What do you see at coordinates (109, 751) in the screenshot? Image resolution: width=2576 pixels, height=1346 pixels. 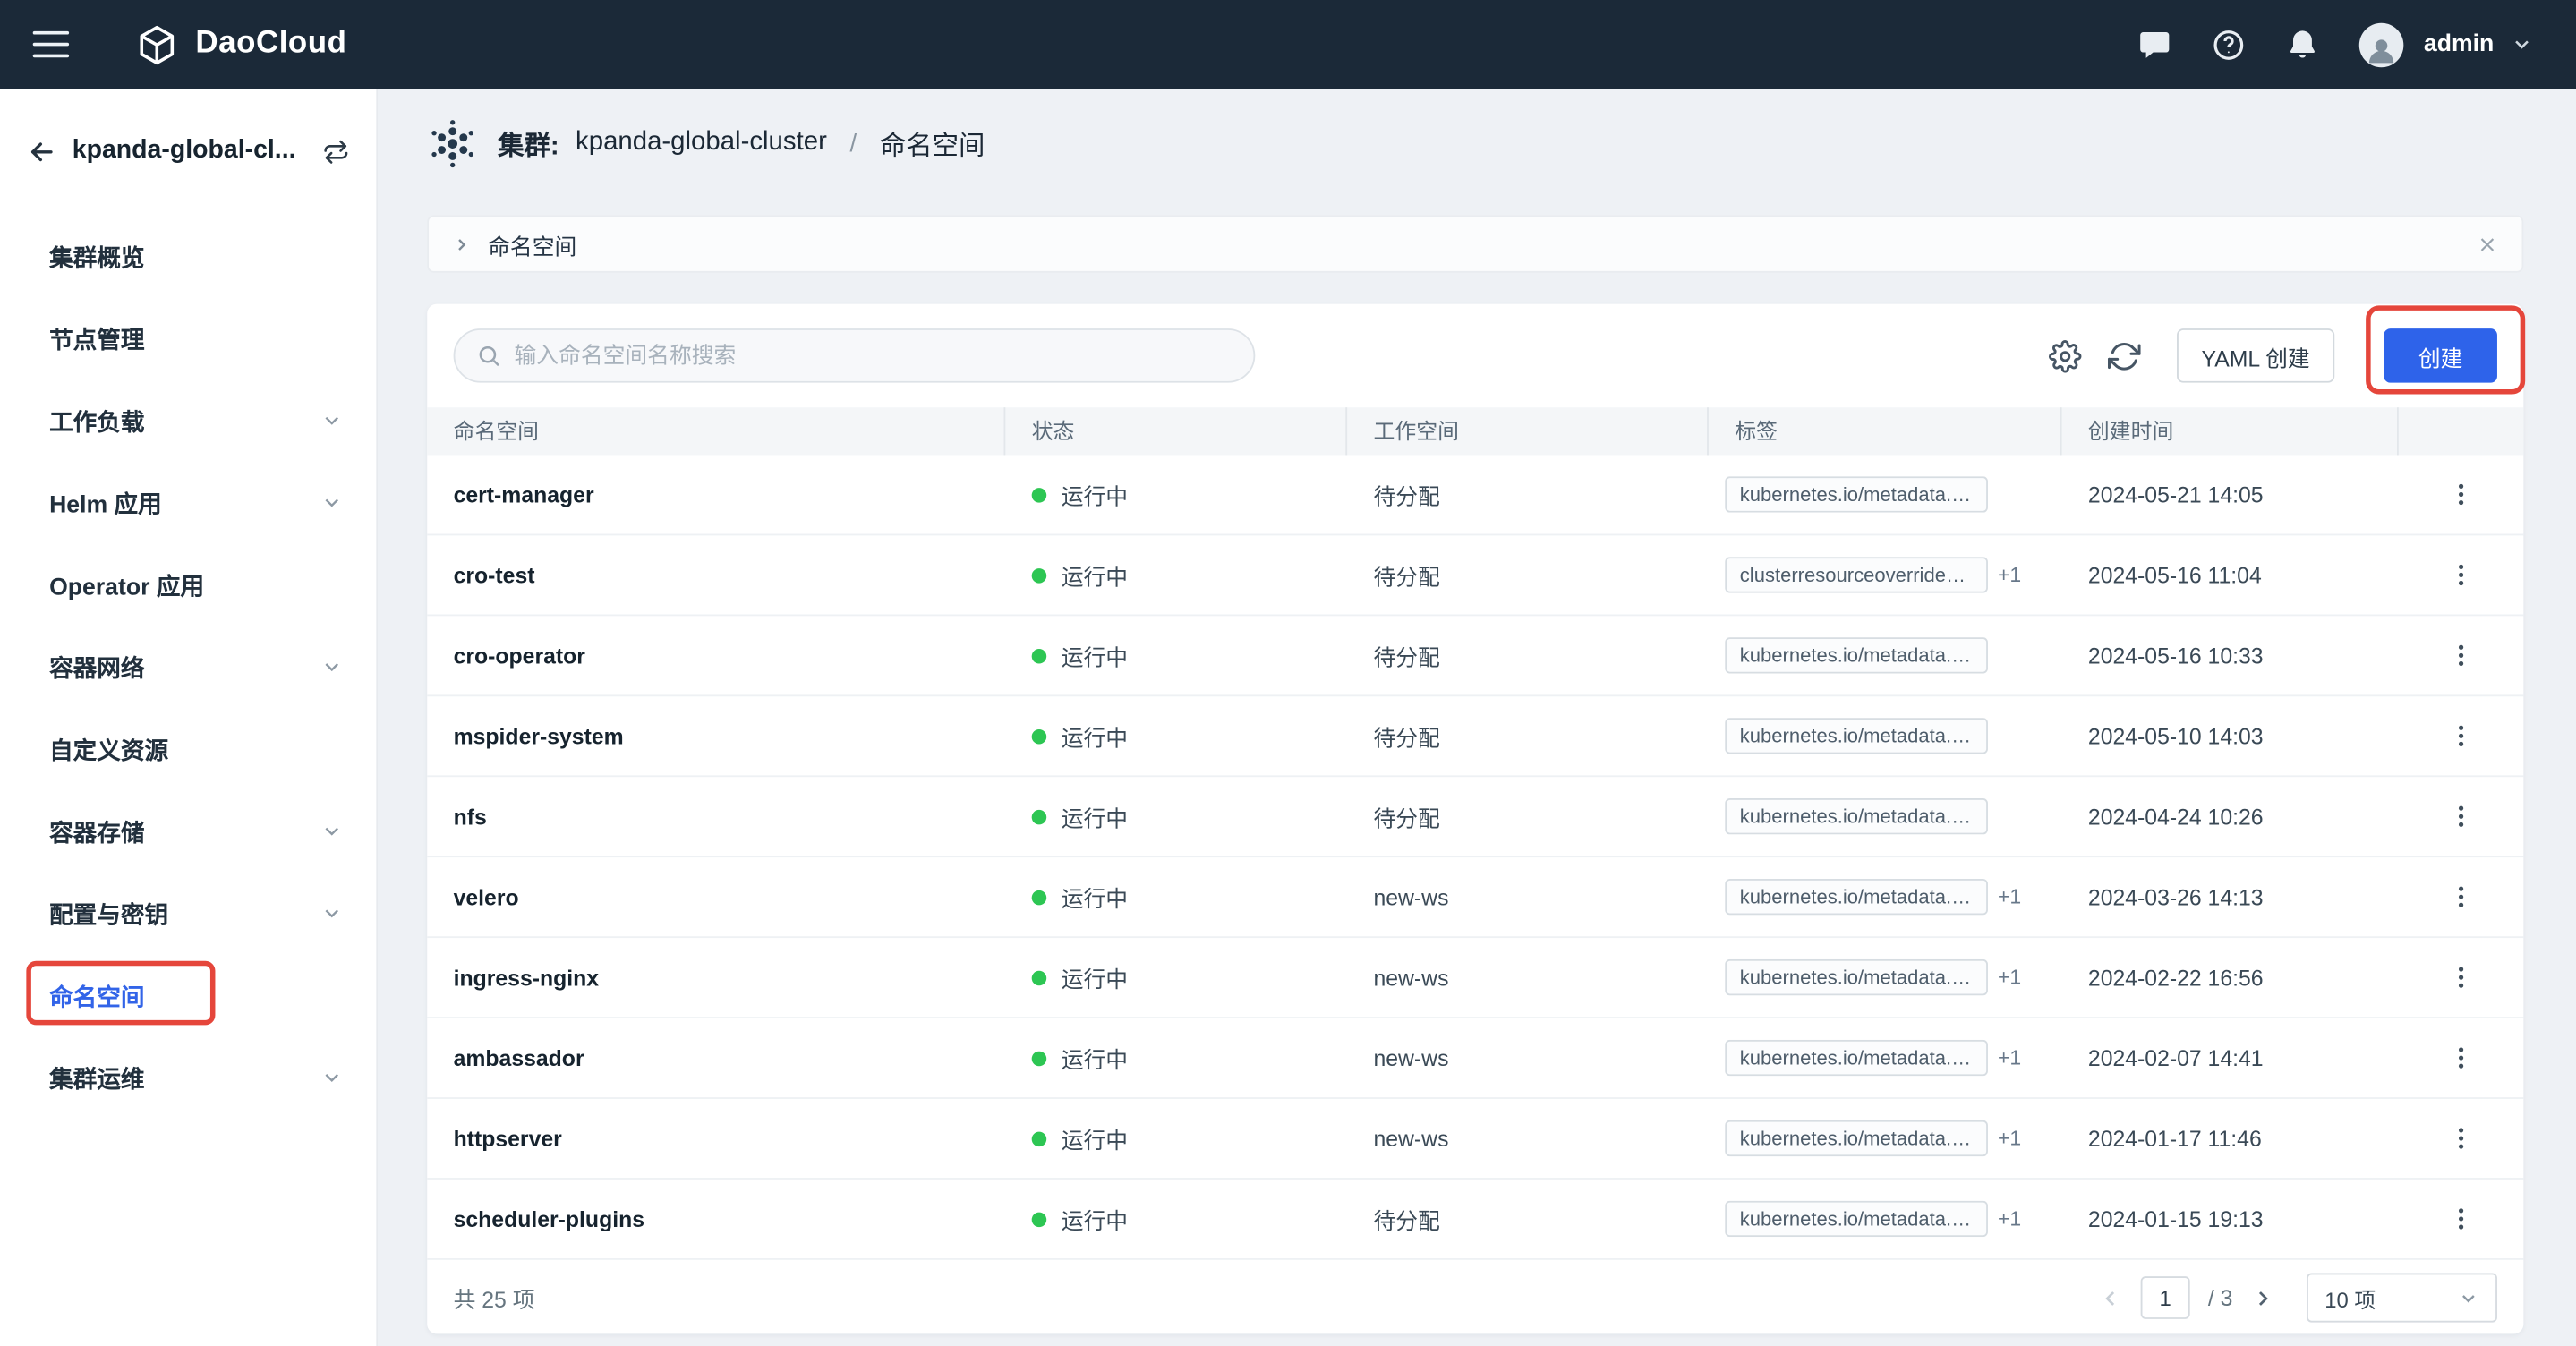 I see `nav-label: 自定义资源` at bounding box center [109, 751].